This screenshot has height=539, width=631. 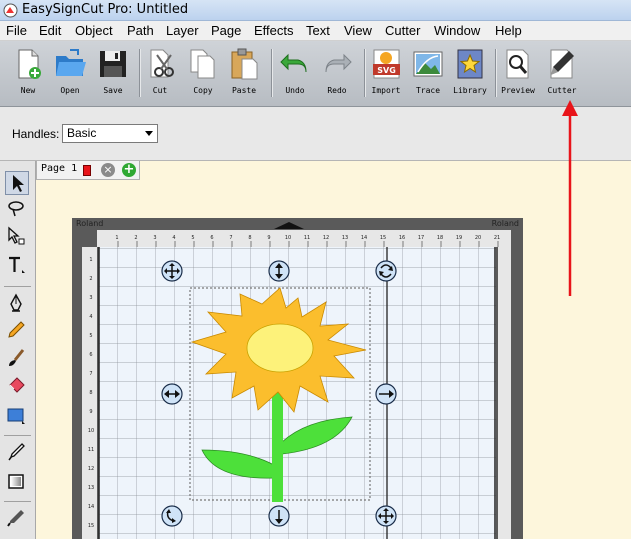 I want to click on pen-nib-icon, so click(x=16, y=302).